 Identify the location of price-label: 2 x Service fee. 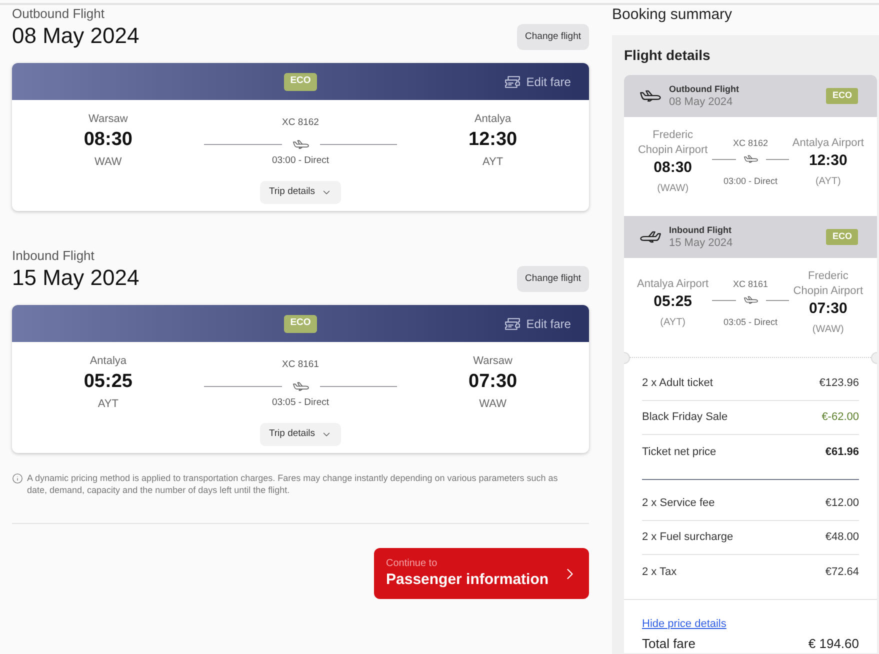
(678, 504).